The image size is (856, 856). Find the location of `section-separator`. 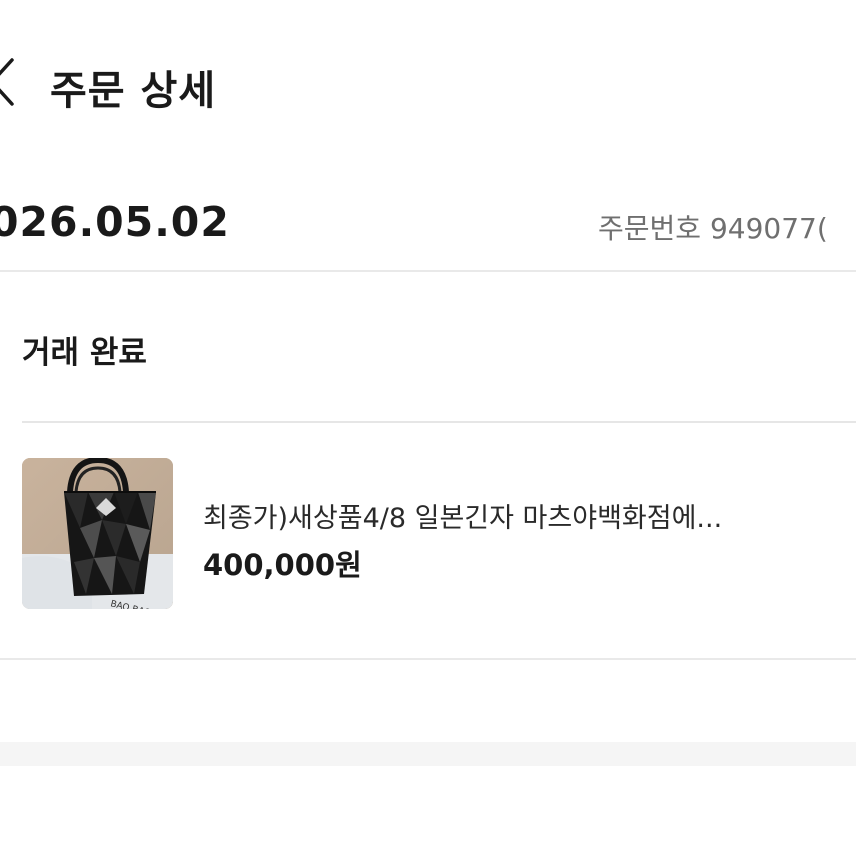

section-separator is located at coordinates (428, 754).